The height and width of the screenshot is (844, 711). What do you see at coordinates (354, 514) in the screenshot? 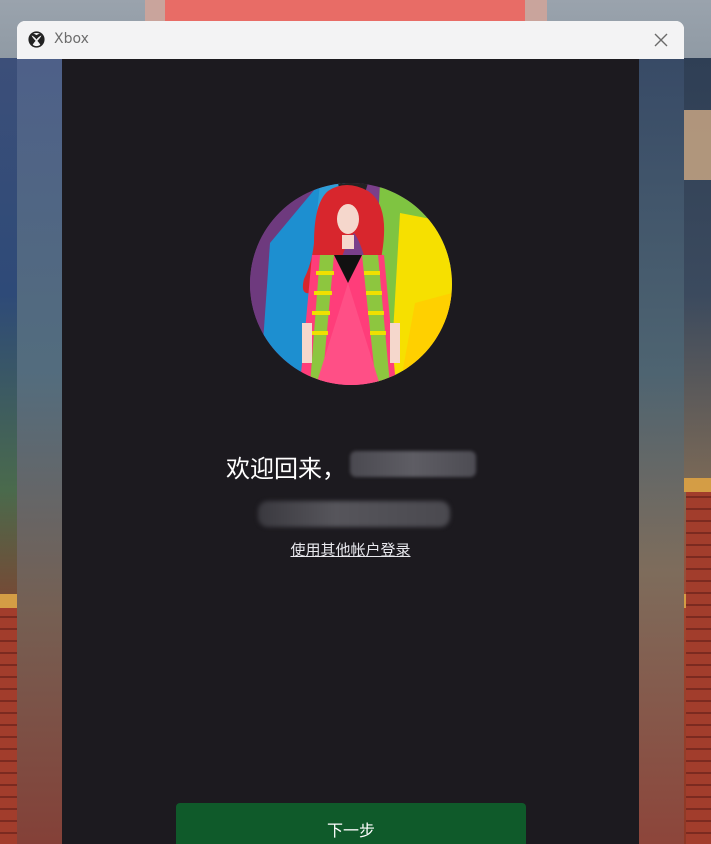
I see `email-redacted` at bounding box center [354, 514].